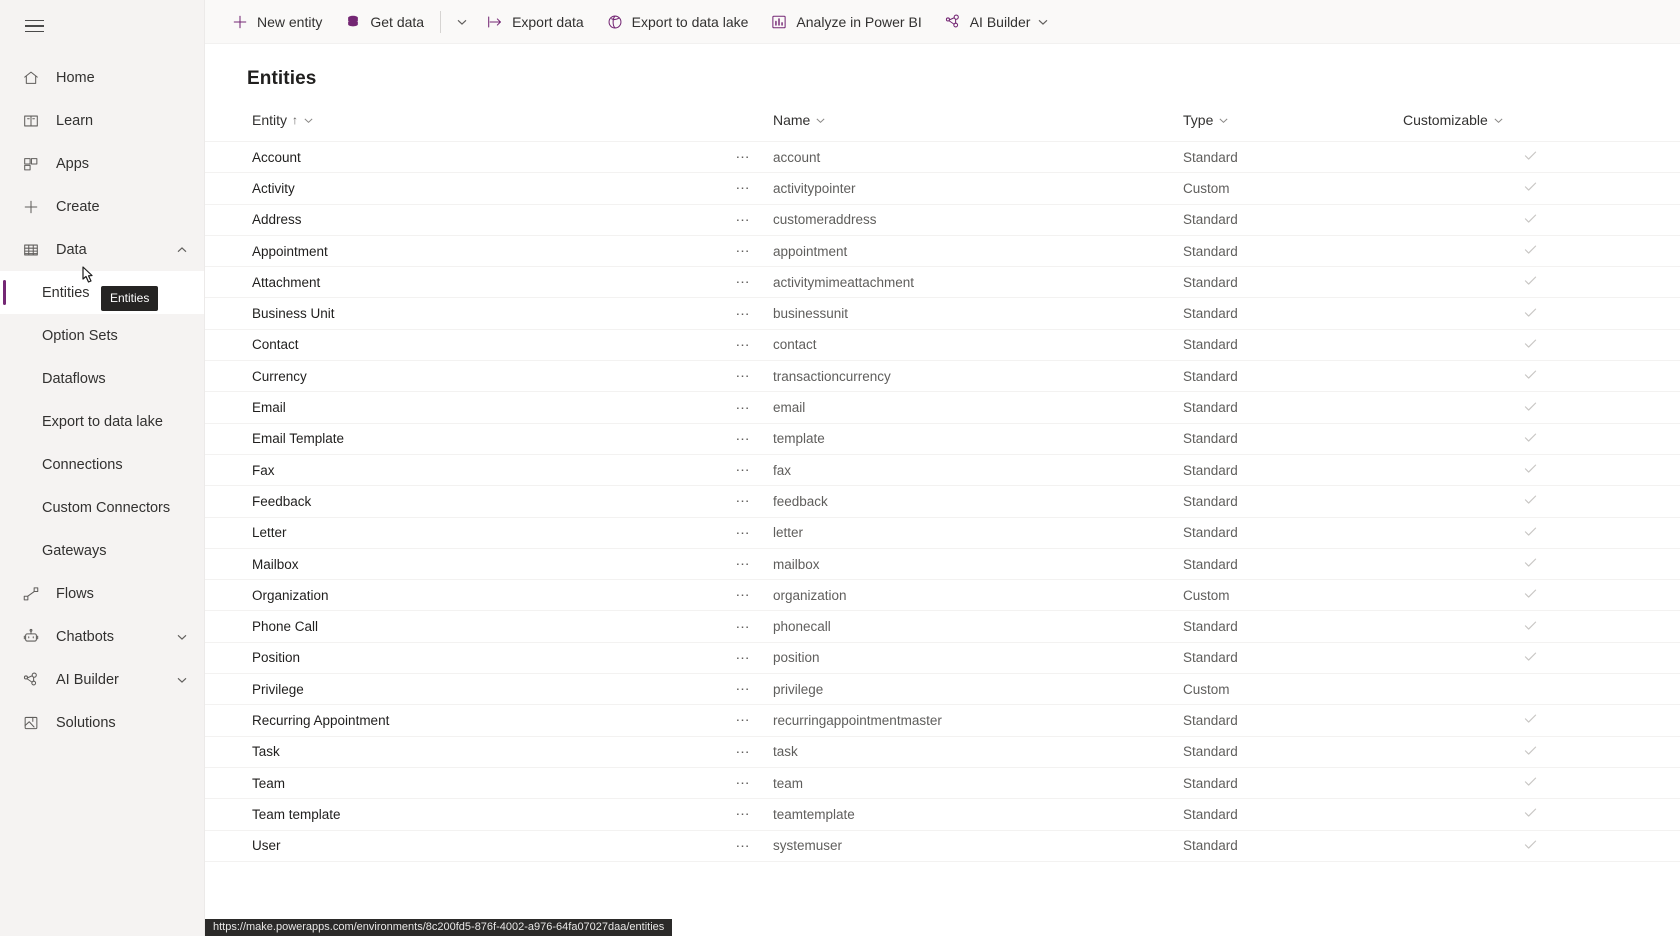 The height and width of the screenshot is (936, 1680). I want to click on table-row: Contact ⋯ contact Standard, so click(942, 345).